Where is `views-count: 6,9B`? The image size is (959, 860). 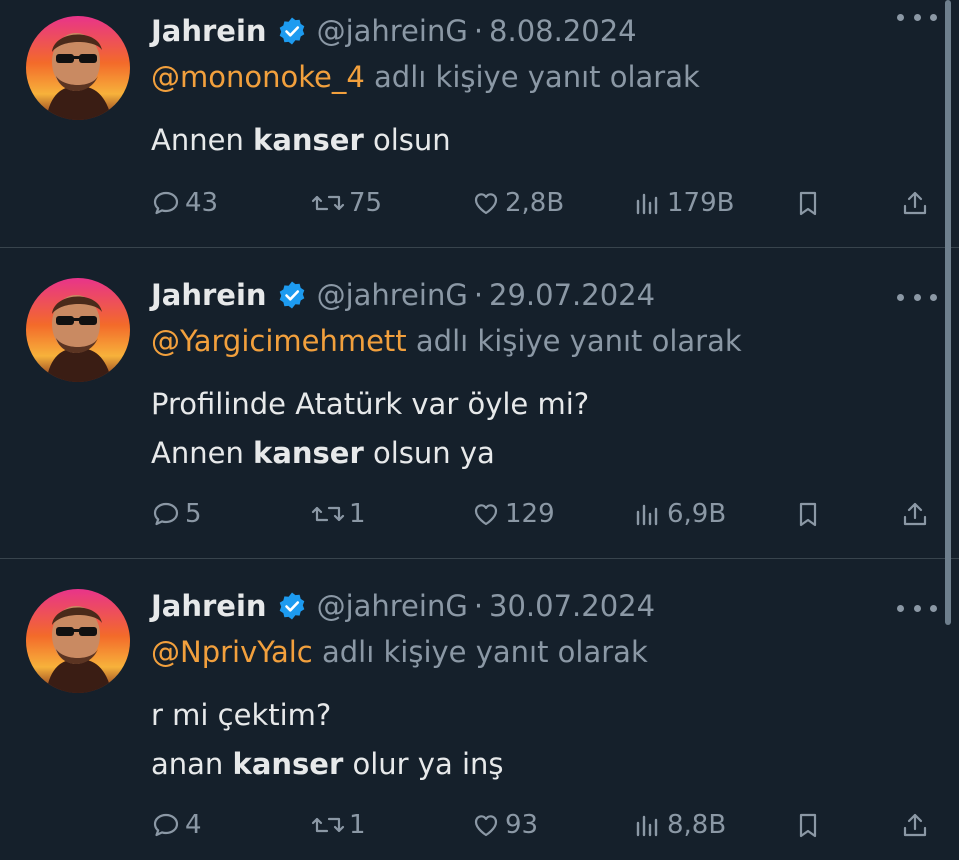 views-count: 6,9B is located at coordinates (697, 514).